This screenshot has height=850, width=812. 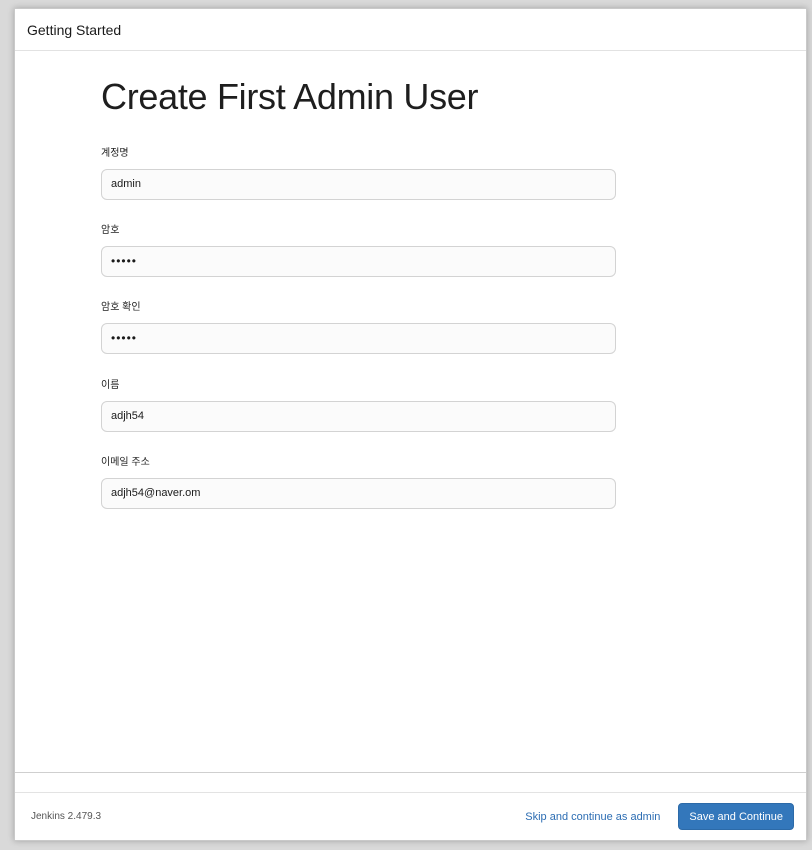 I want to click on email-field-group: 이메일 주소 adjh54@naver.om, so click(x=358, y=482).